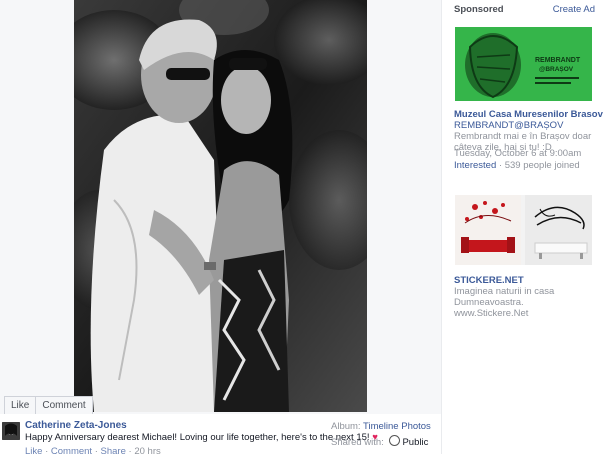  What do you see at coordinates (113, 451) in the screenshot?
I see `post-share-link: Share` at bounding box center [113, 451].